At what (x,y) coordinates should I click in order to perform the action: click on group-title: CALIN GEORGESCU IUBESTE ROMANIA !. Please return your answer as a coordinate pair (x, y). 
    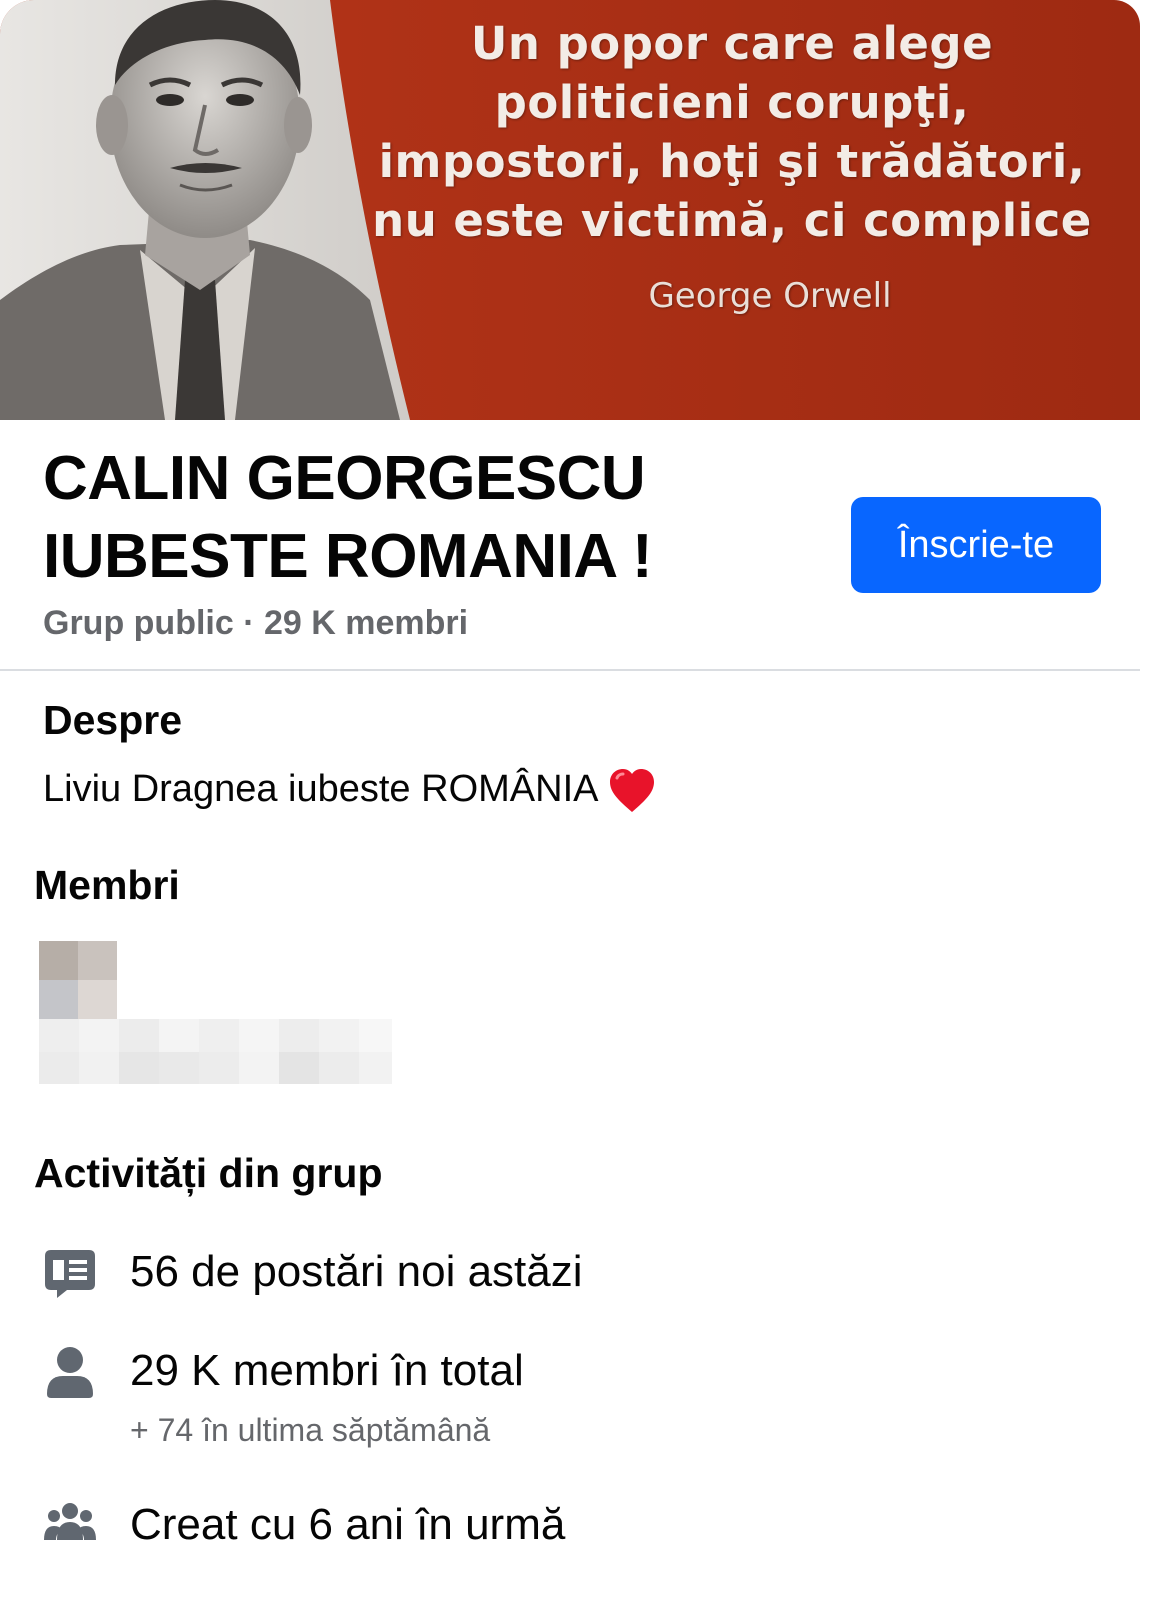
    Looking at the image, I should click on (423, 518).